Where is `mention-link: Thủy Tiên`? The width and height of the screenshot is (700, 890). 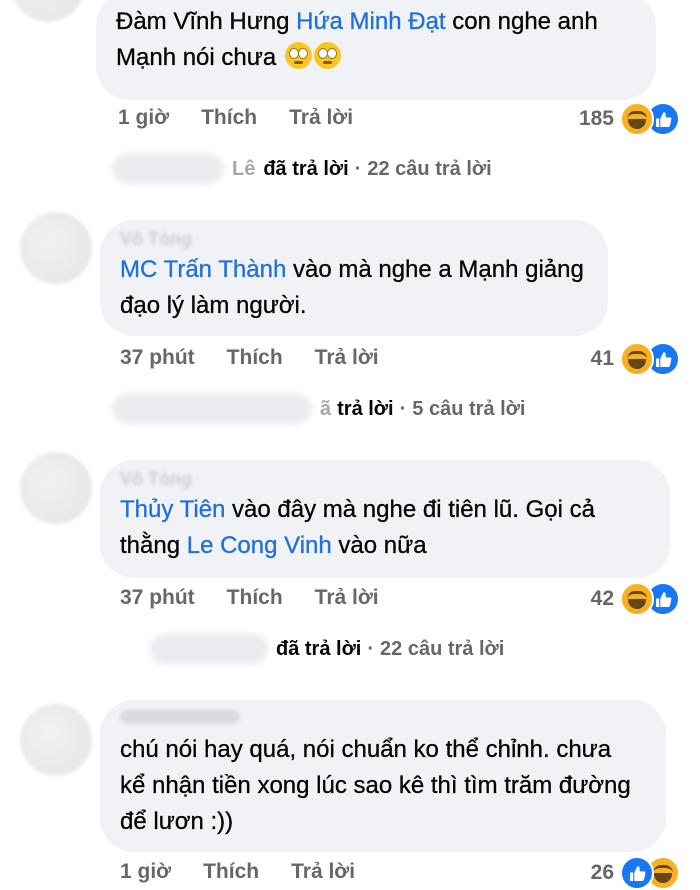
mention-link: Thủy Tiên is located at coordinates (173, 509).